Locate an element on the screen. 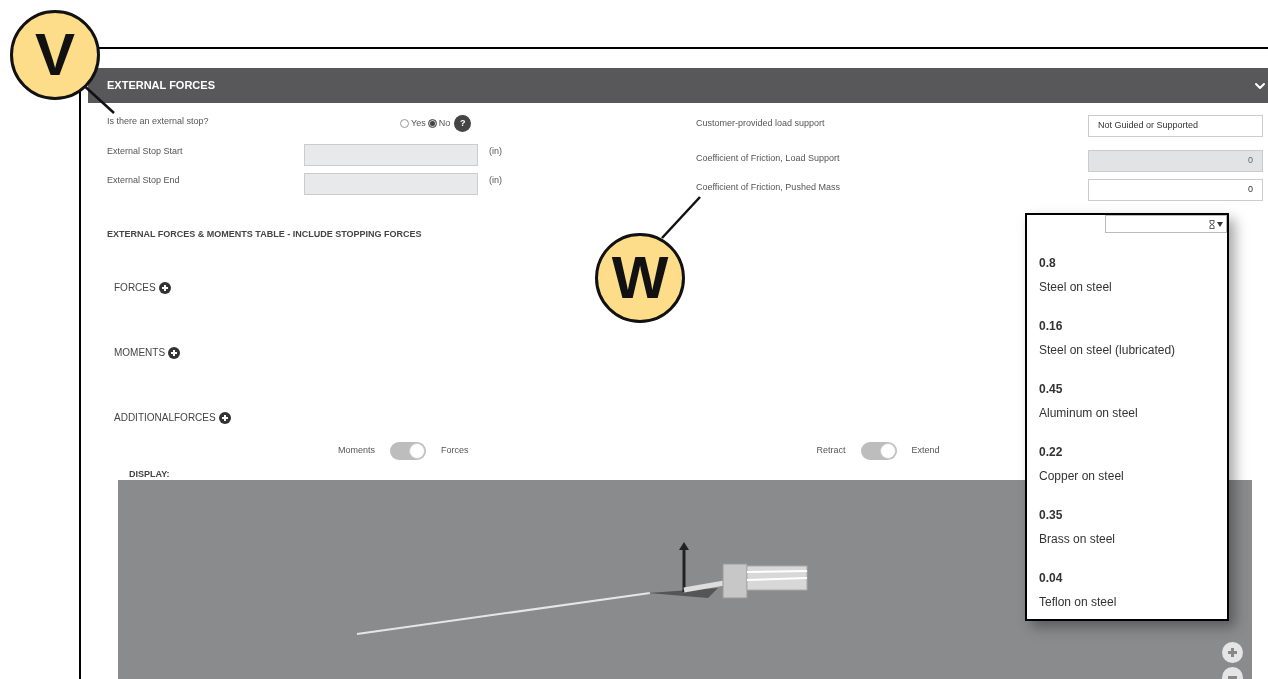 The width and height of the screenshot is (1268, 679). field-label: Coefficient of Friction, Pushed Mass is located at coordinates (768, 187).